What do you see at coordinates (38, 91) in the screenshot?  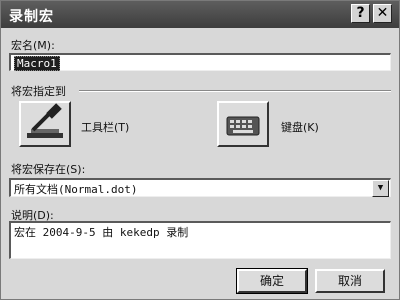 I see `assign-macro-label: 将宏指定到` at bounding box center [38, 91].